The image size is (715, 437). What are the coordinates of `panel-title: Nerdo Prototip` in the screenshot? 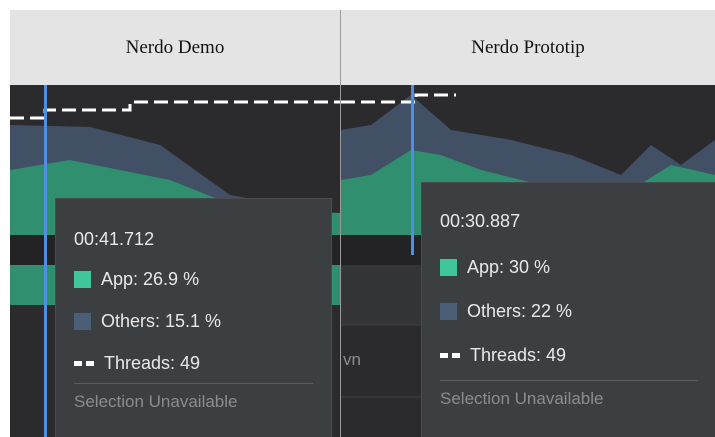 It's located at (528, 47).